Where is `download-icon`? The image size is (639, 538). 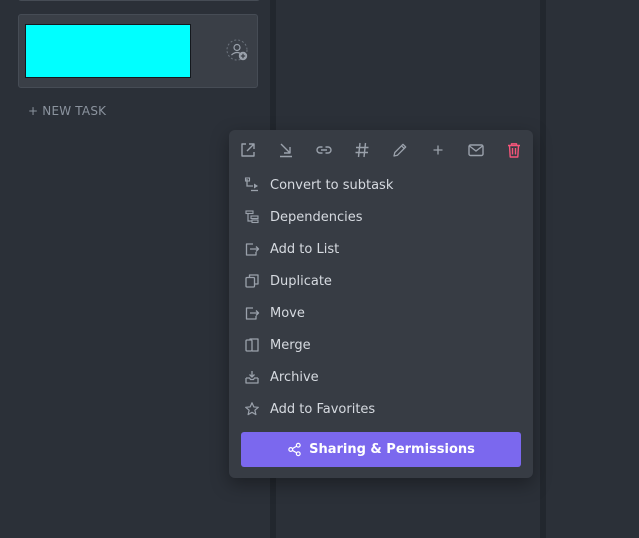 download-icon is located at coordinates (286, 150).